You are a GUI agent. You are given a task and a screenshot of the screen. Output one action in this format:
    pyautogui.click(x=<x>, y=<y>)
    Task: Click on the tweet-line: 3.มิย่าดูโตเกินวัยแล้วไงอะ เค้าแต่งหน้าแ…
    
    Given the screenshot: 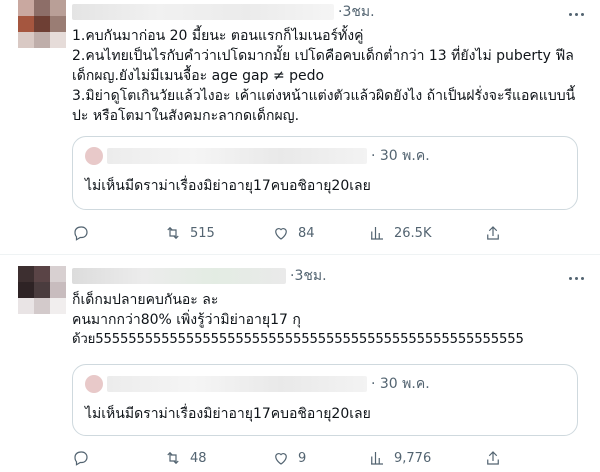 What is the action you would take?
    pyautogui.click(x=324, y=96)
    